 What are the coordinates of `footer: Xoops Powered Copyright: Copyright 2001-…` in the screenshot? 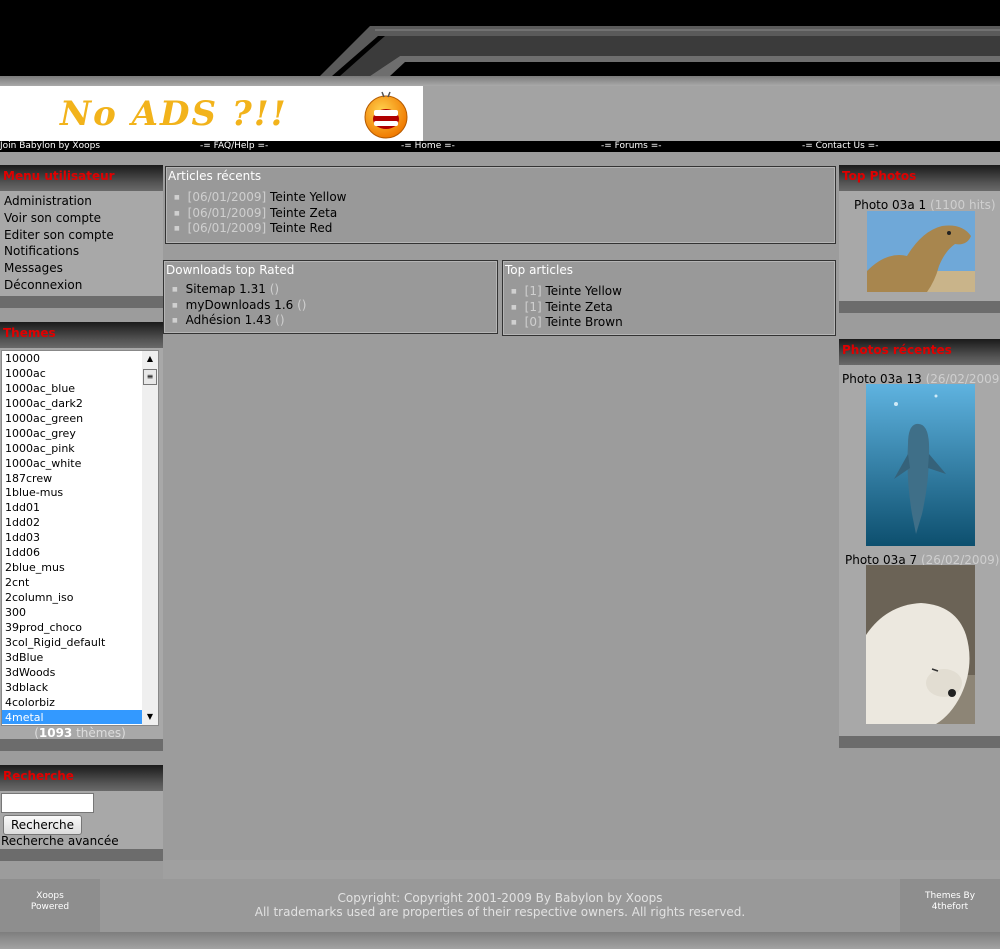 It's located at (500, 914).